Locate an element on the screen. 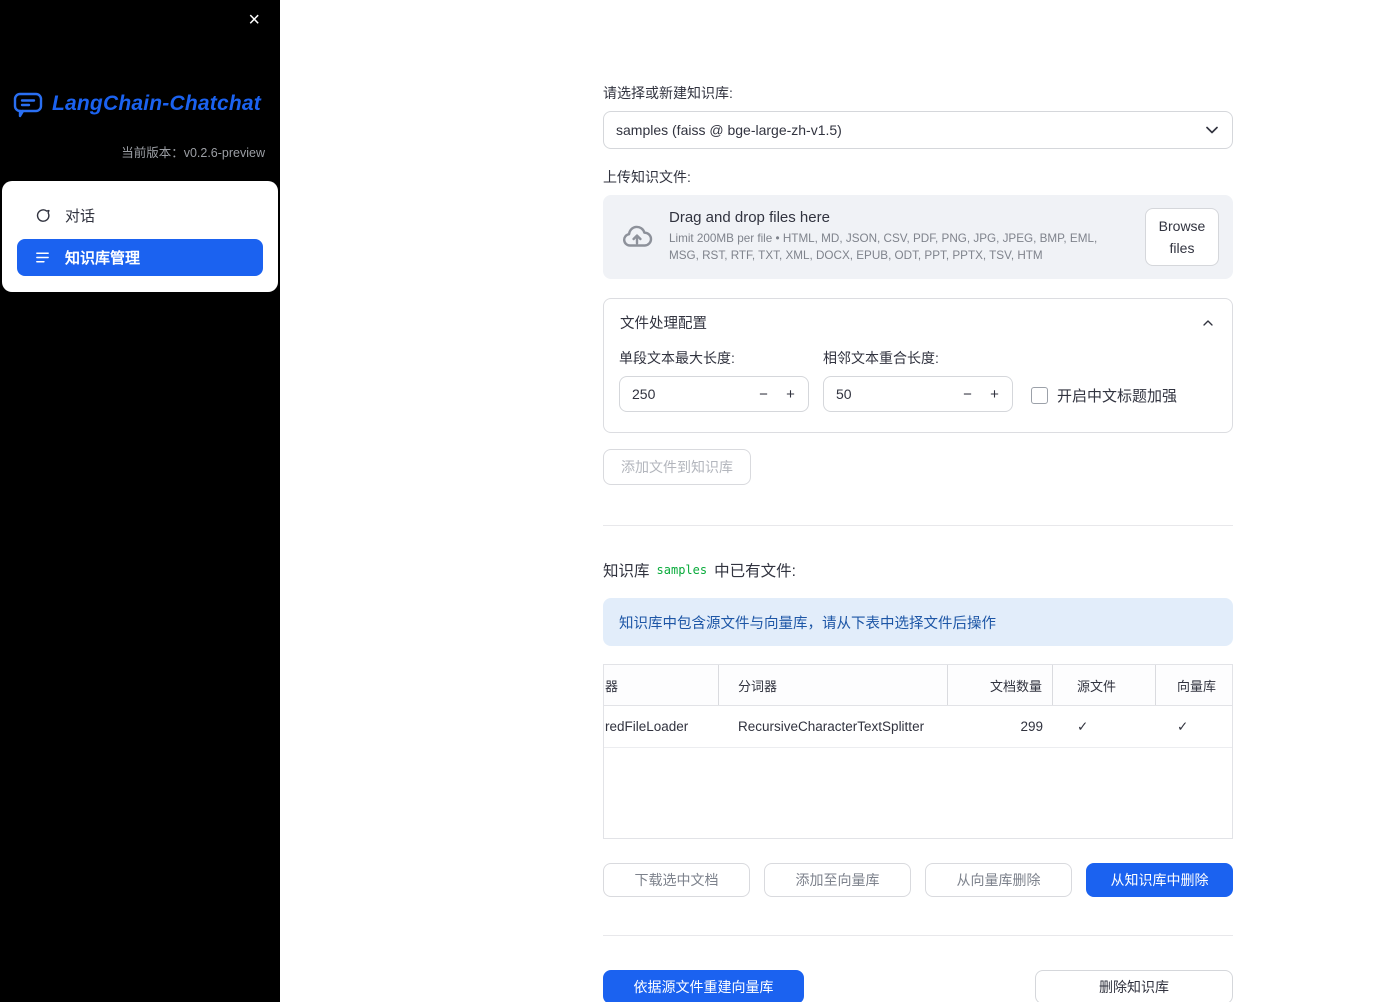 Image resolution: width=1380 pixels, height=1002 pixels. app-logo: LangChain-Chatchat is located at coordinates (140, 104).